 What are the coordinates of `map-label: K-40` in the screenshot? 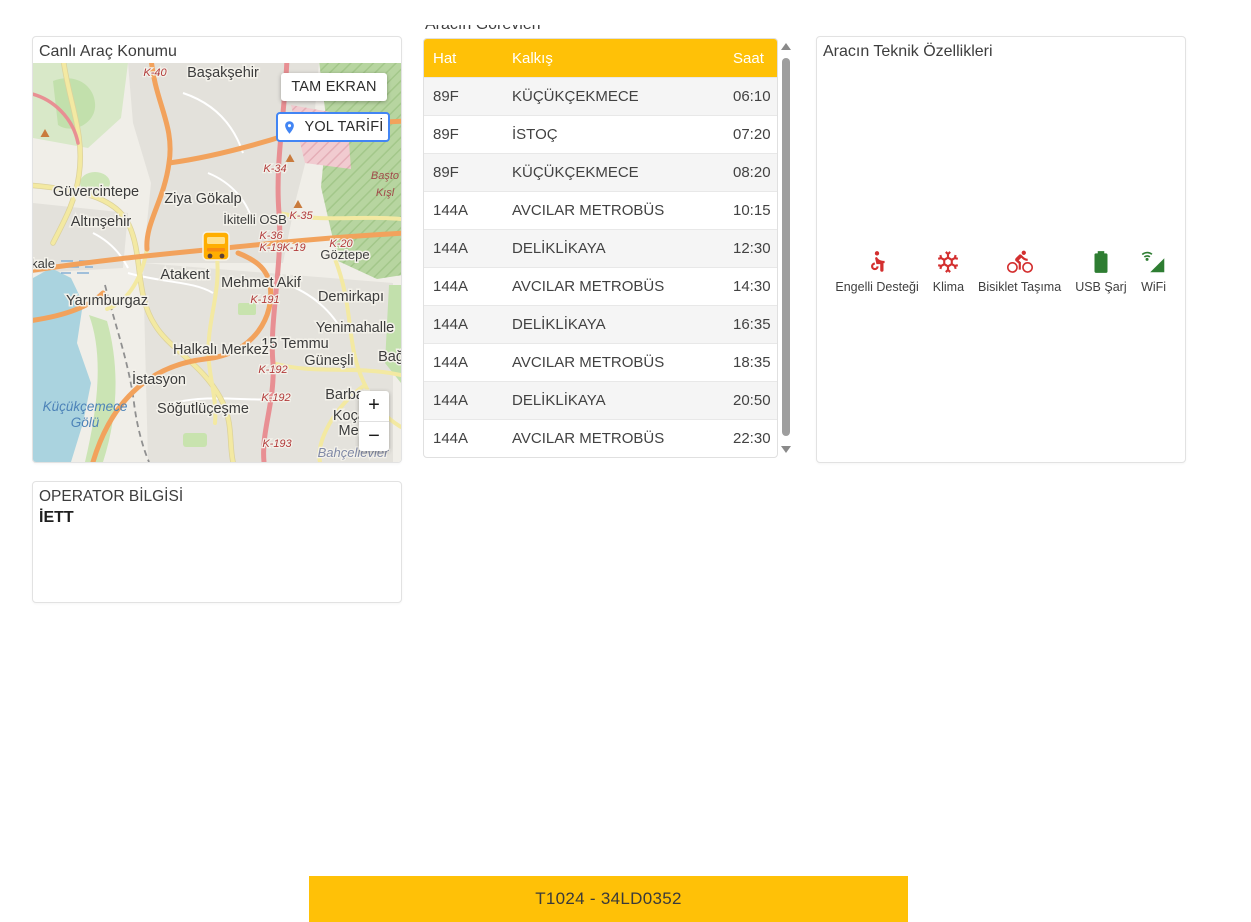 It's located at (155, 73).